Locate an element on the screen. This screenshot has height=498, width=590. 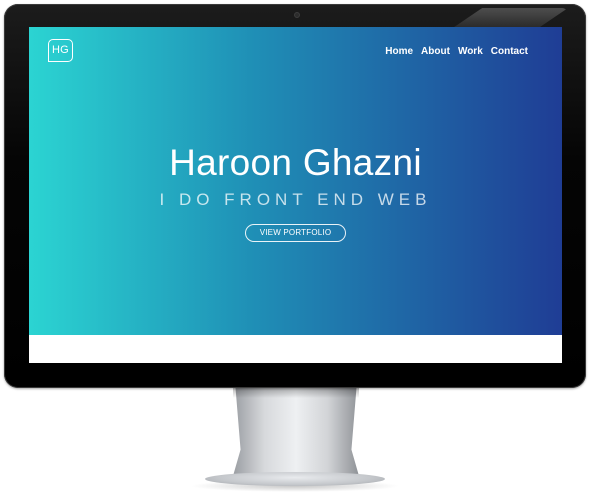
hero-tagline: I DO FRONT END WEB is located at coordinates (295, 199).